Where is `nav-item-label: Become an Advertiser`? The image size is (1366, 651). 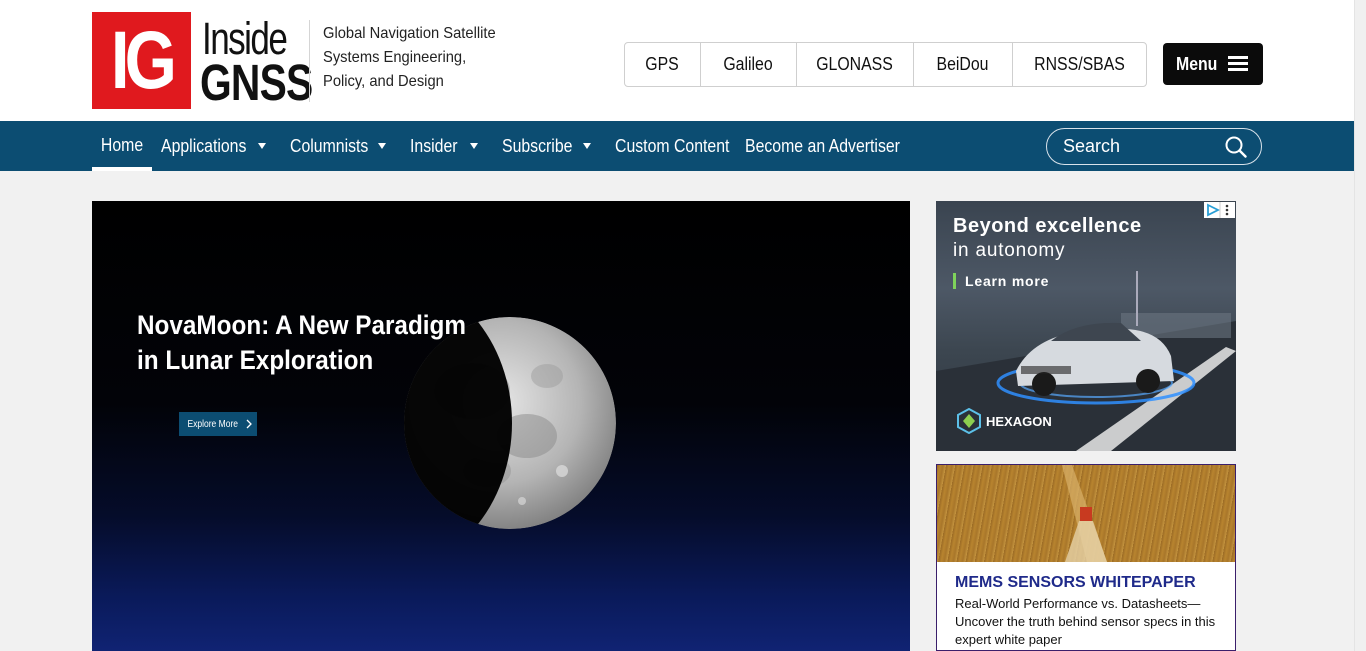 nav-item-label: Become an Advertiser is located at coordinates (822, 145).